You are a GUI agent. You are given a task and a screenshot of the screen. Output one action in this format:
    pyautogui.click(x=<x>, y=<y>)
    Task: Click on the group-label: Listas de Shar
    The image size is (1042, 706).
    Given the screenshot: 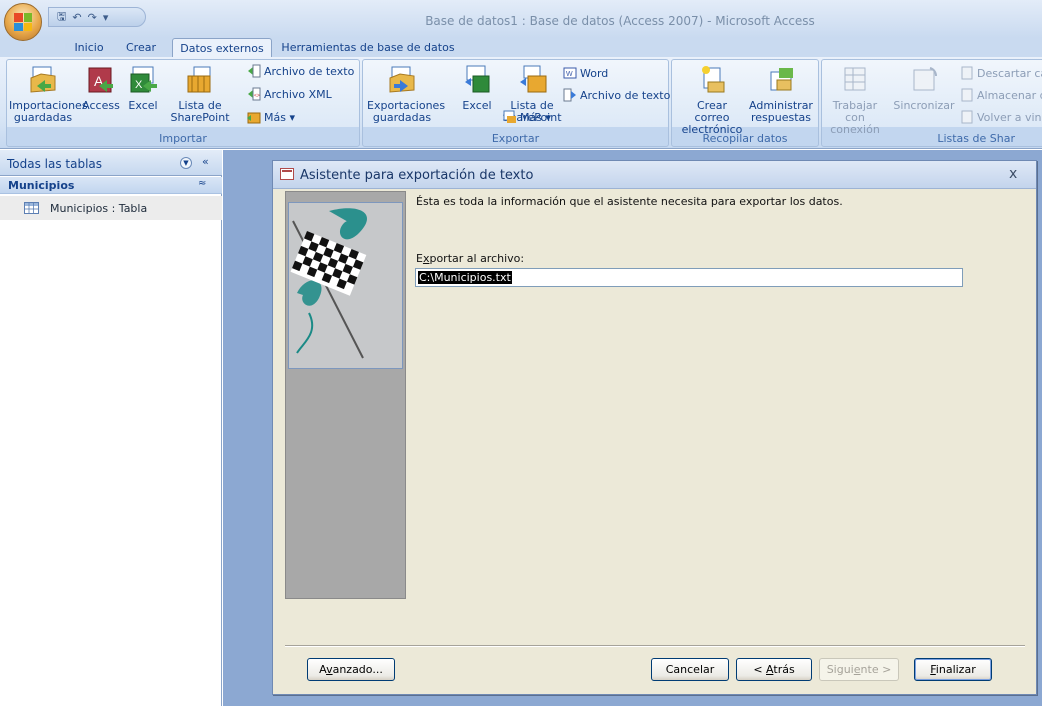 What is the action you would take?
    pyautogui.click(x=976, y=138)
    